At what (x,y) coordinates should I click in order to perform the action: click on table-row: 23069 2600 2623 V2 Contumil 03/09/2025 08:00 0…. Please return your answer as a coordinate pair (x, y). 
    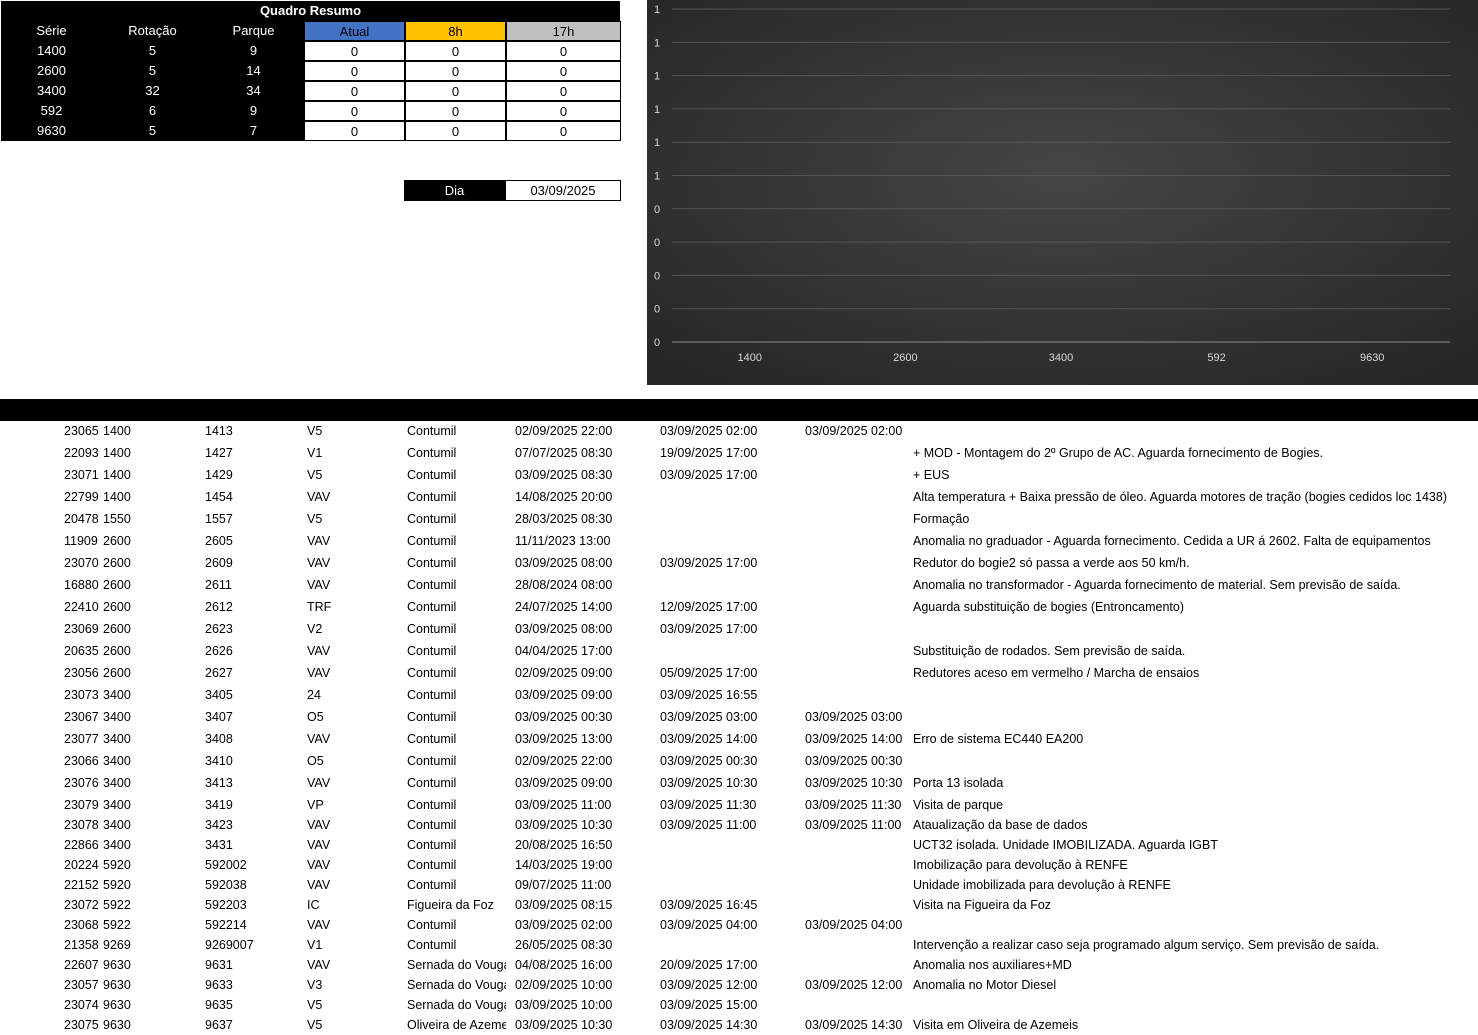
    Looking at the image, I should click on (739, 629).